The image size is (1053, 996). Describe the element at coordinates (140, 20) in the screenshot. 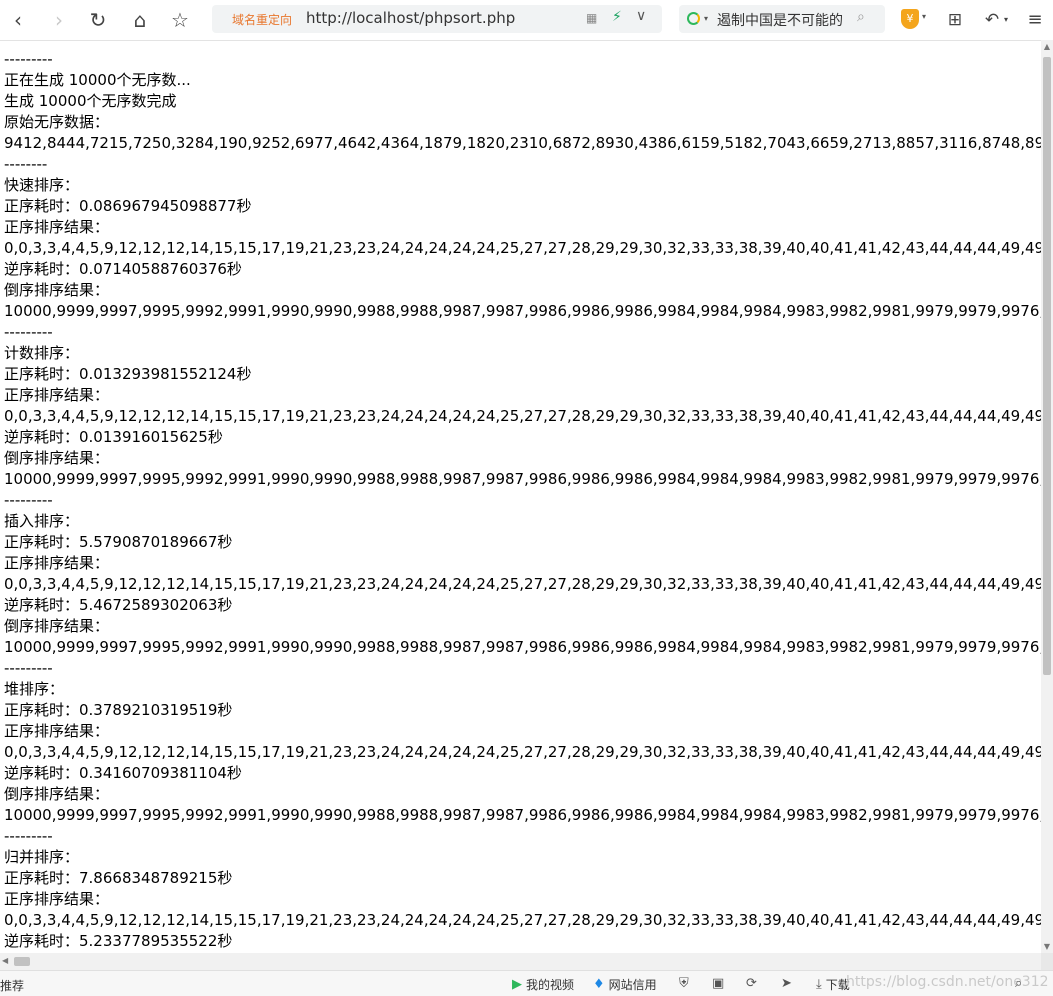

I see `home-icon: ⌂` at that location.